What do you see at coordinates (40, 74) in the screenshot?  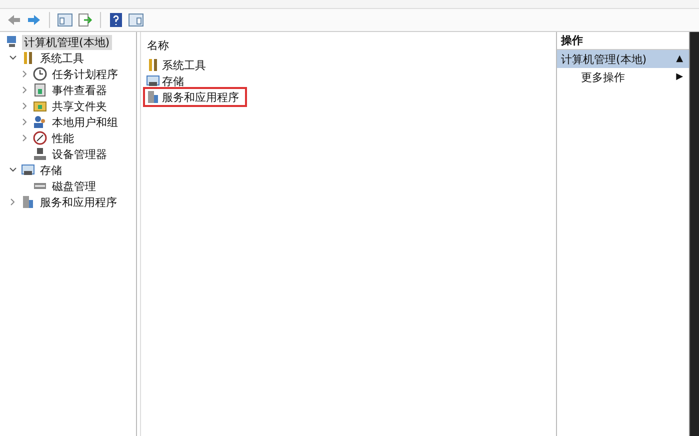 I see `clock-icon` at bounding box center [40, 74].